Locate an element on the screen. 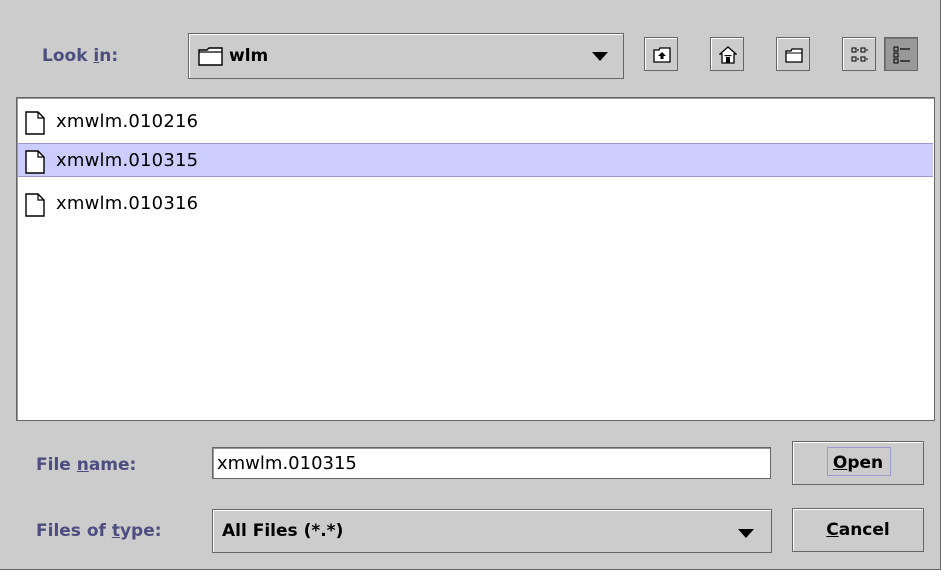  files-of-type-combo: All Files (*.*) is located at coordinates (492, 531).